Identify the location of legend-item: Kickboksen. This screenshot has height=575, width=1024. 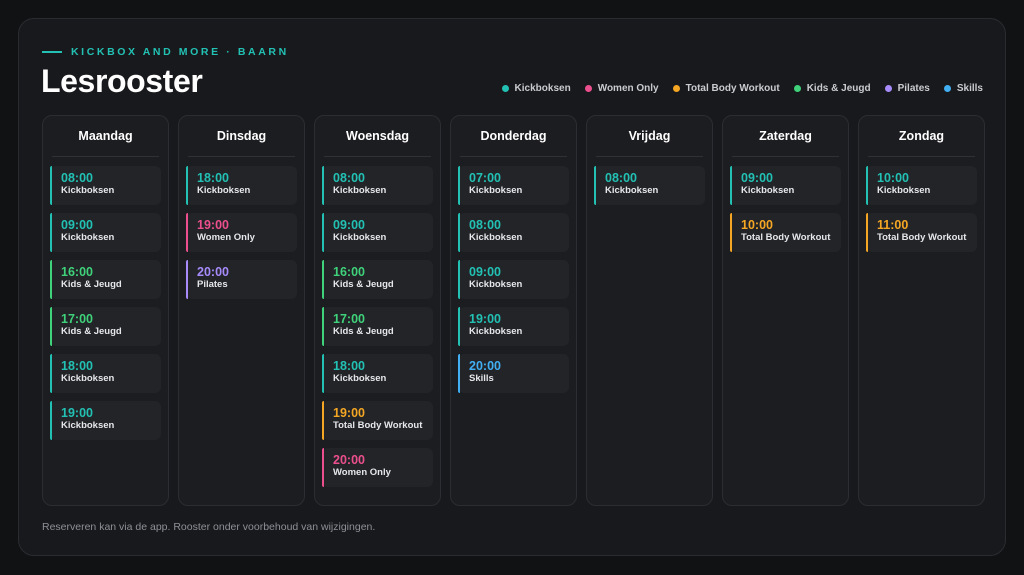
(536, 88).